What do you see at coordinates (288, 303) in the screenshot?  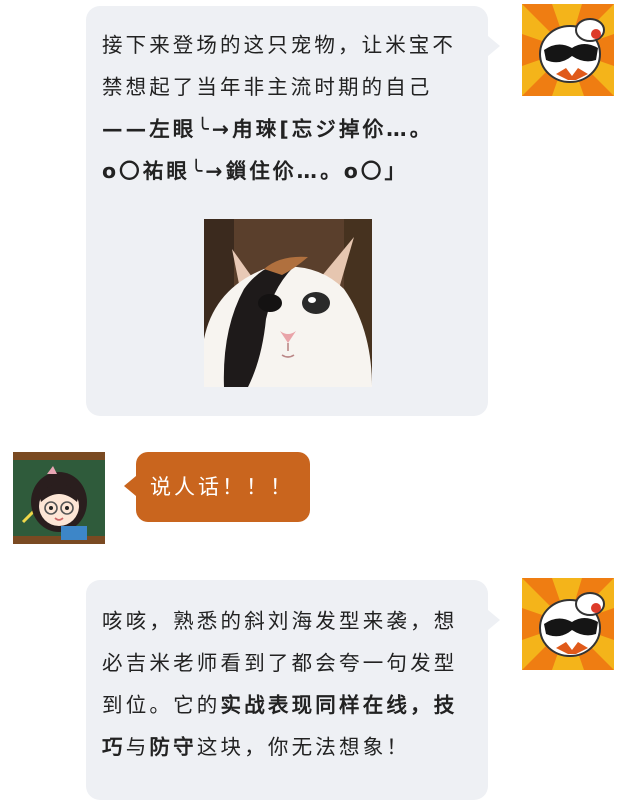 I see `cat-photo-image` at bounding box center [288, 303].